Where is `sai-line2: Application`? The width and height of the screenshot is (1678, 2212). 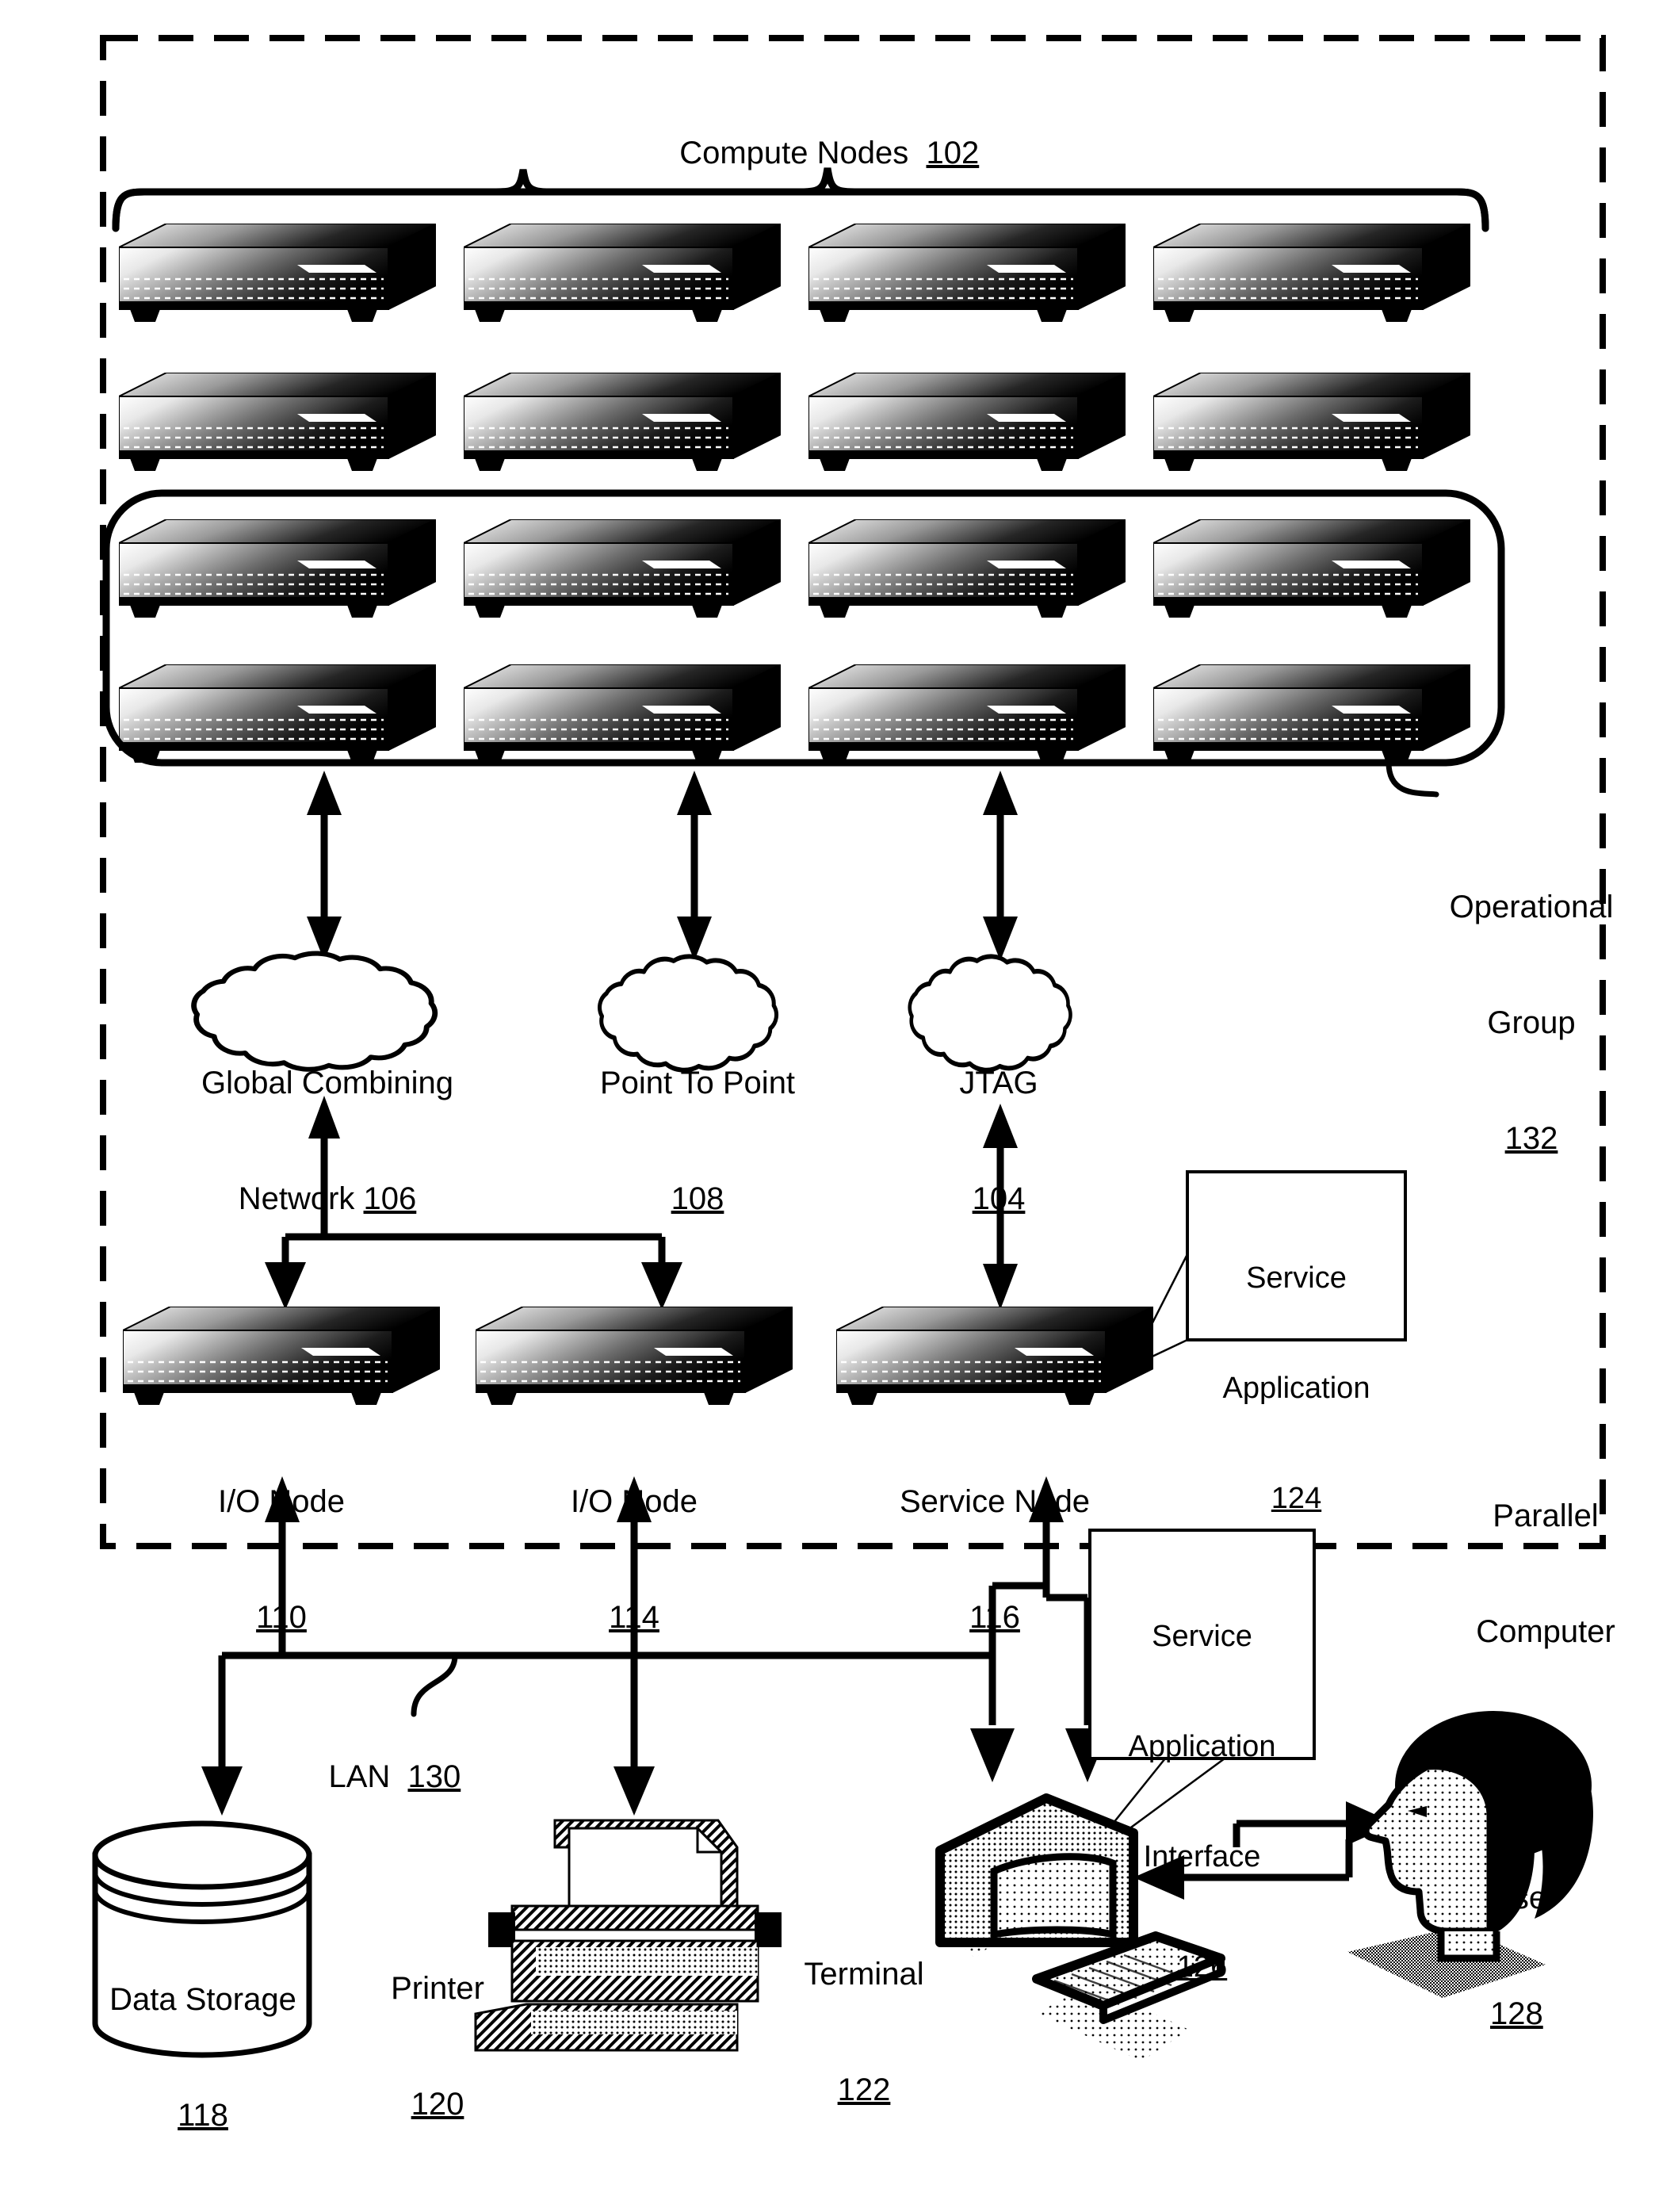
sai-line2: Application is located at coordinates (1202, 1746).